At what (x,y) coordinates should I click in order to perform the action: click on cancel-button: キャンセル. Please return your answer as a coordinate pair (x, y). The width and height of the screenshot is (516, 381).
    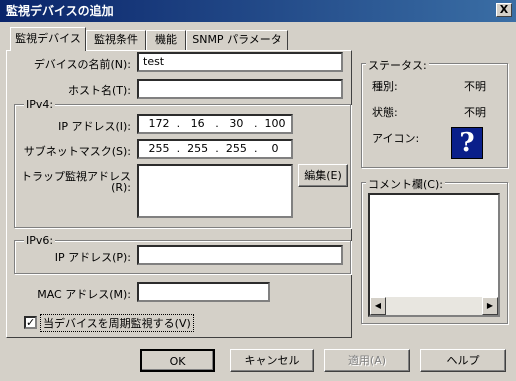
    Looking at the image, I should click on (272, 360).